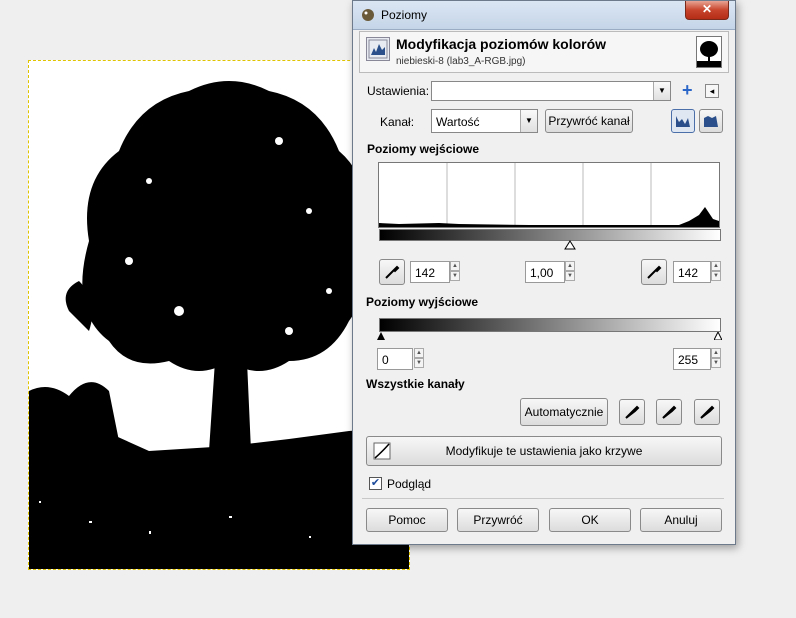 The image size is (796, 618). I want to click on output-levels-title: Poziomy wyjściowe, so click(422, 302).